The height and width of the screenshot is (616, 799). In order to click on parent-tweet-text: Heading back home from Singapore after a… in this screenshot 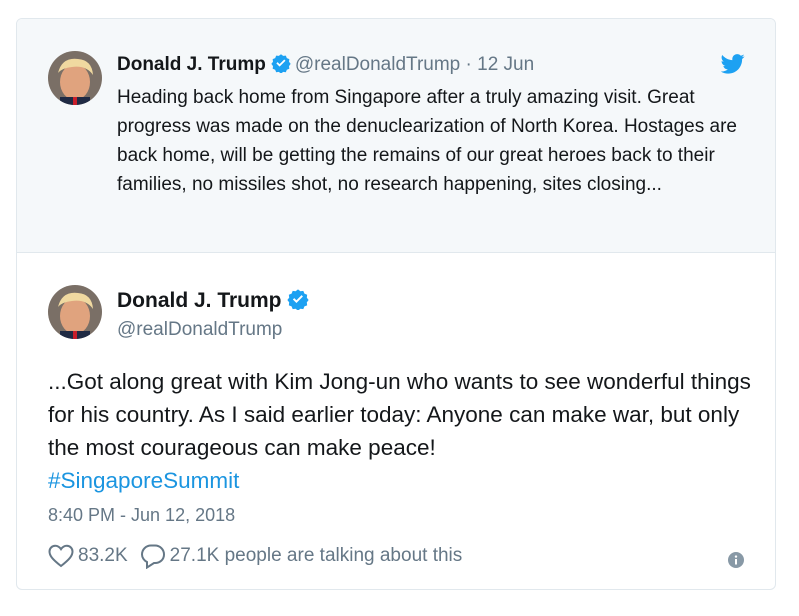, I will do `click(427, 141)`.